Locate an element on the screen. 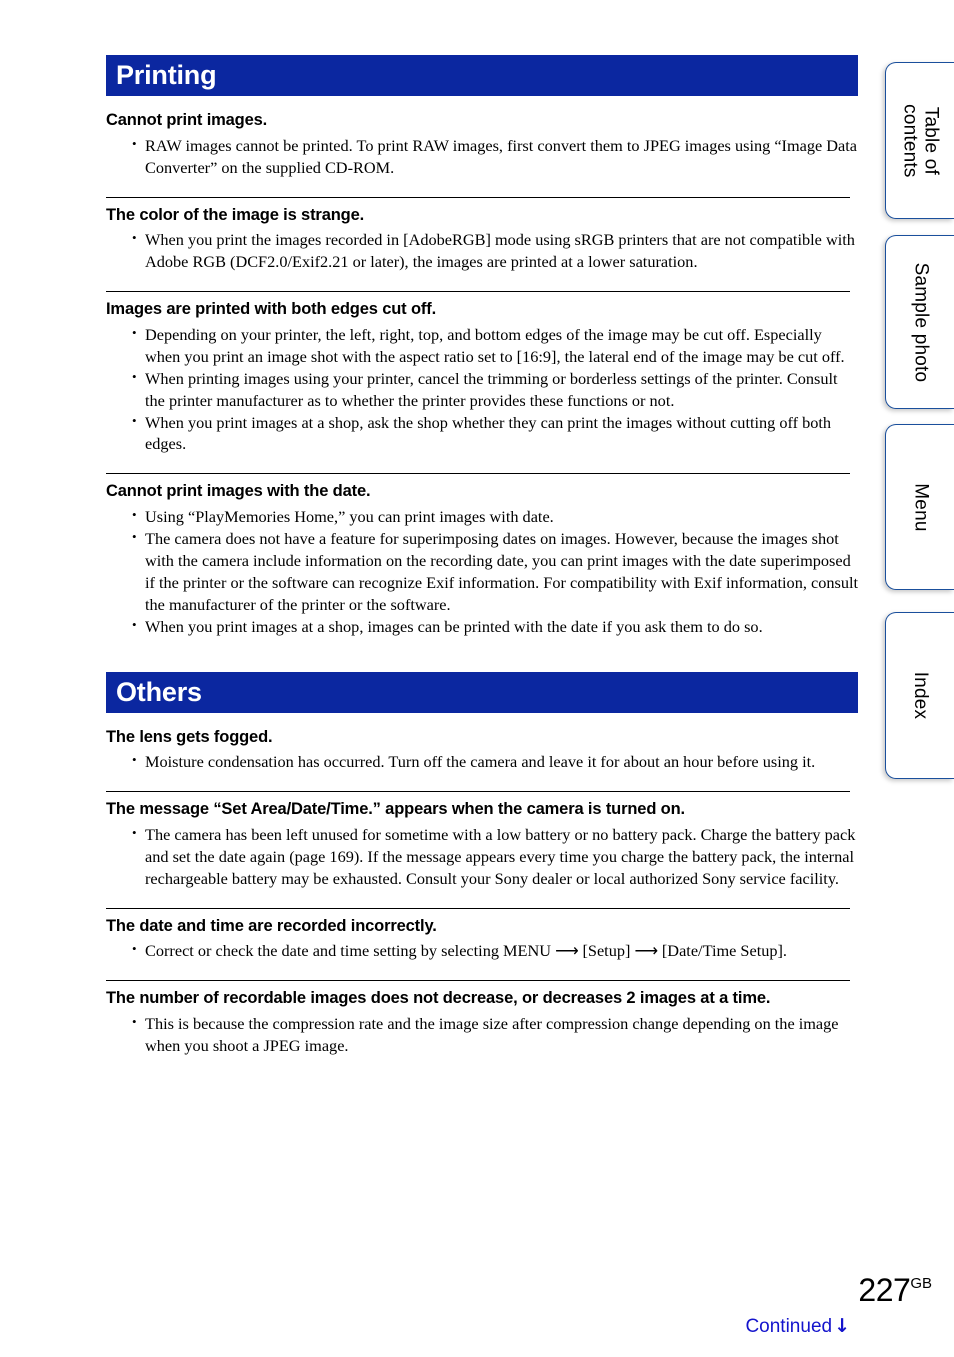 Image resolution: width=954 pixels, height=1357 pixels. tab-label: Index is located at coordinates (921, 695).